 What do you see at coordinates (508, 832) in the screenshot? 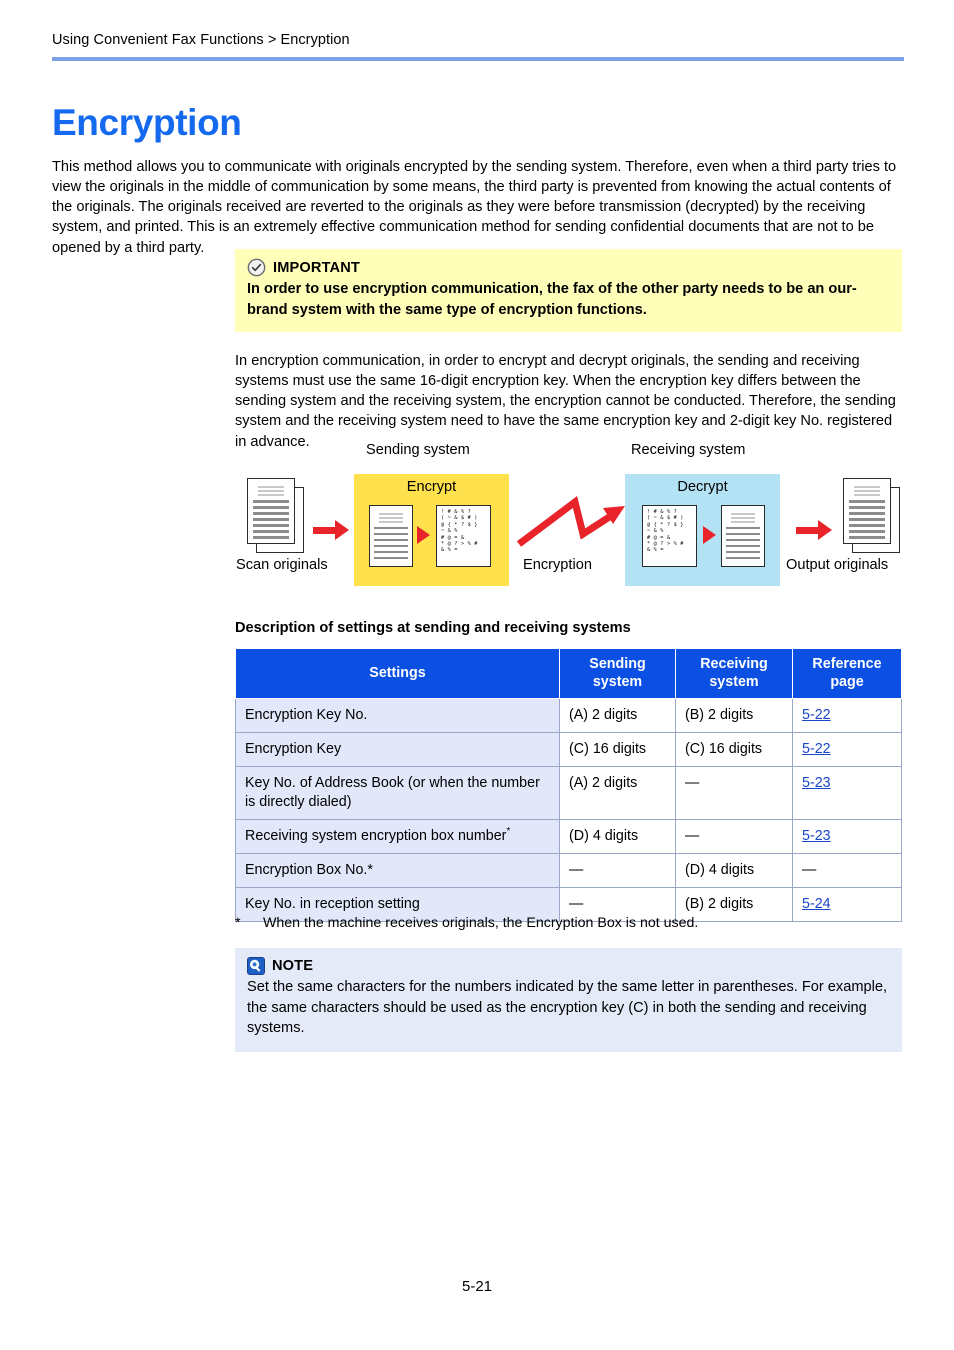
I see `footnote-marker: *` at bounding box center [508, 832].